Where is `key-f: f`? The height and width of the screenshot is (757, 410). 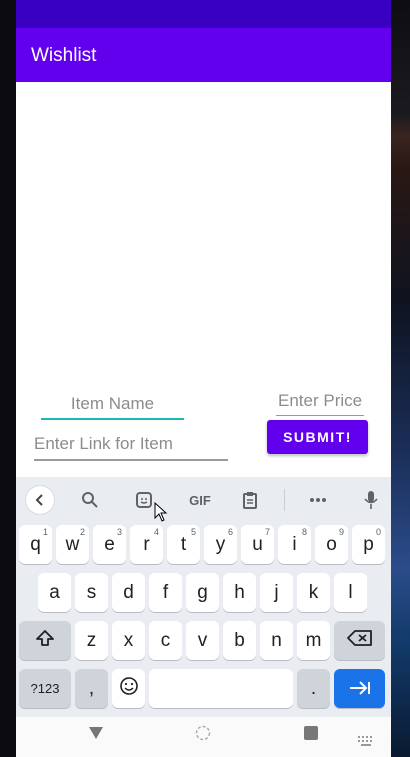 key-f: f is located at coordinates (165, 592).